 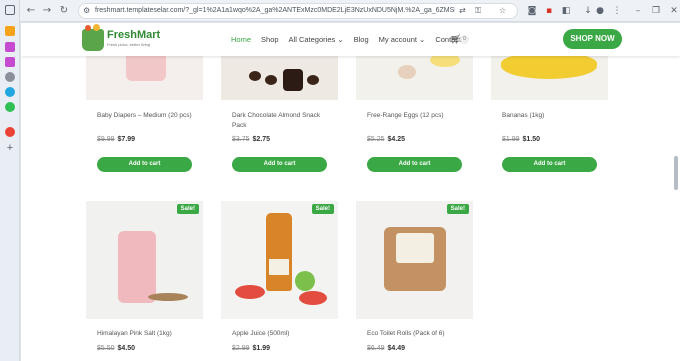 What do you see at coordinates (134, 35) in the screenshot?
I see `logo-name: FreshMart` at bounding box center [134, 35].